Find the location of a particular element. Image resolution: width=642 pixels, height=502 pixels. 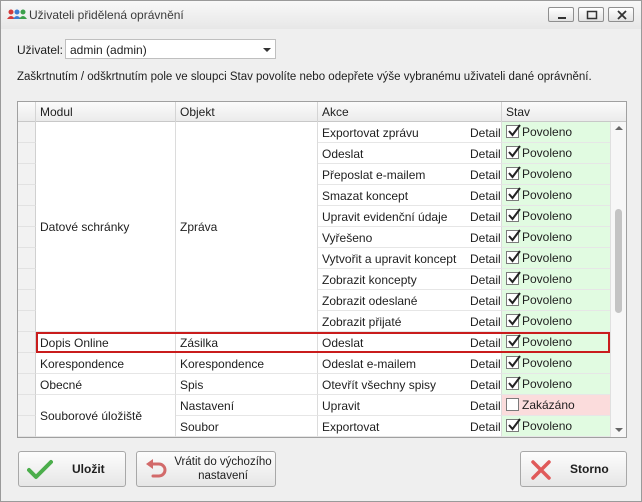

vertical-scrollbar is located at coordinates (618, 279).